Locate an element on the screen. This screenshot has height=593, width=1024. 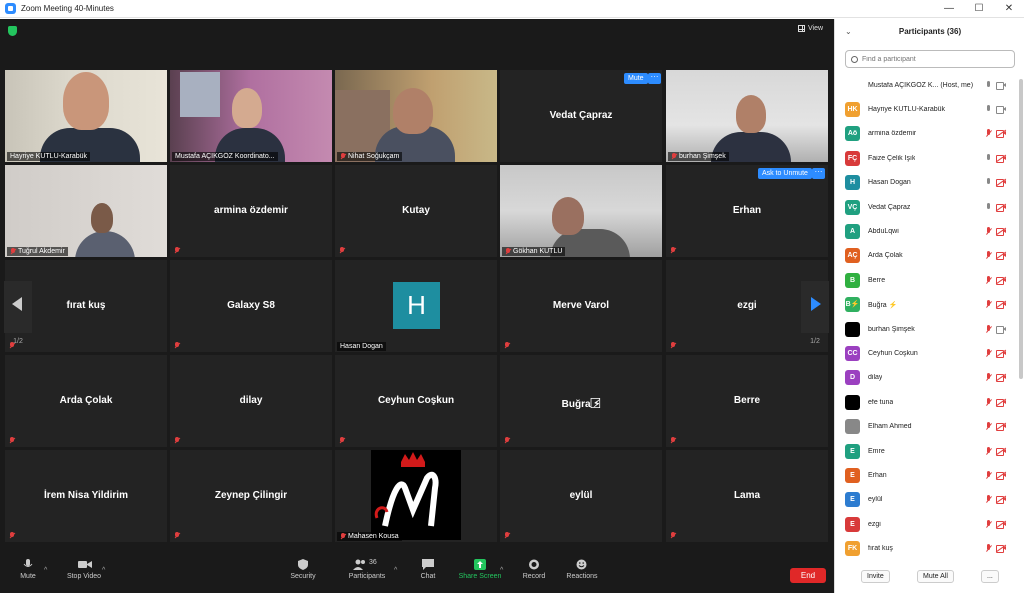
participant-avatar: H is located at coordinates (416, 305).